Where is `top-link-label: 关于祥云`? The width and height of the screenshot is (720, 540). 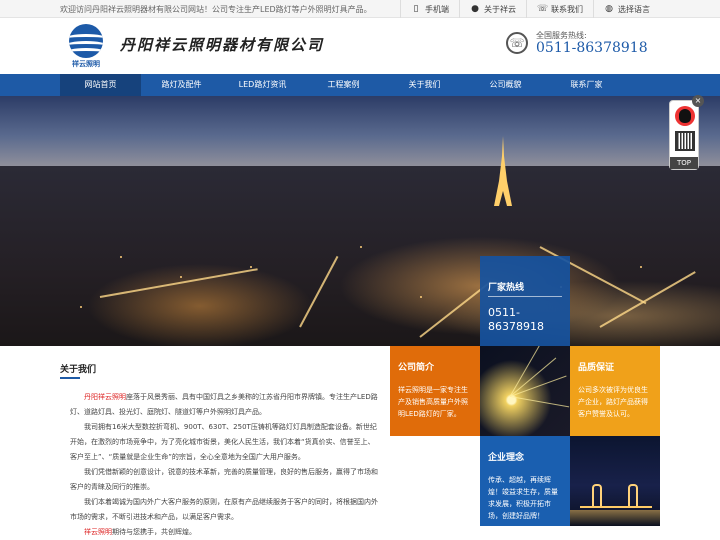
top-link-label: 关于祥云 is located at coordinates (500, 9).